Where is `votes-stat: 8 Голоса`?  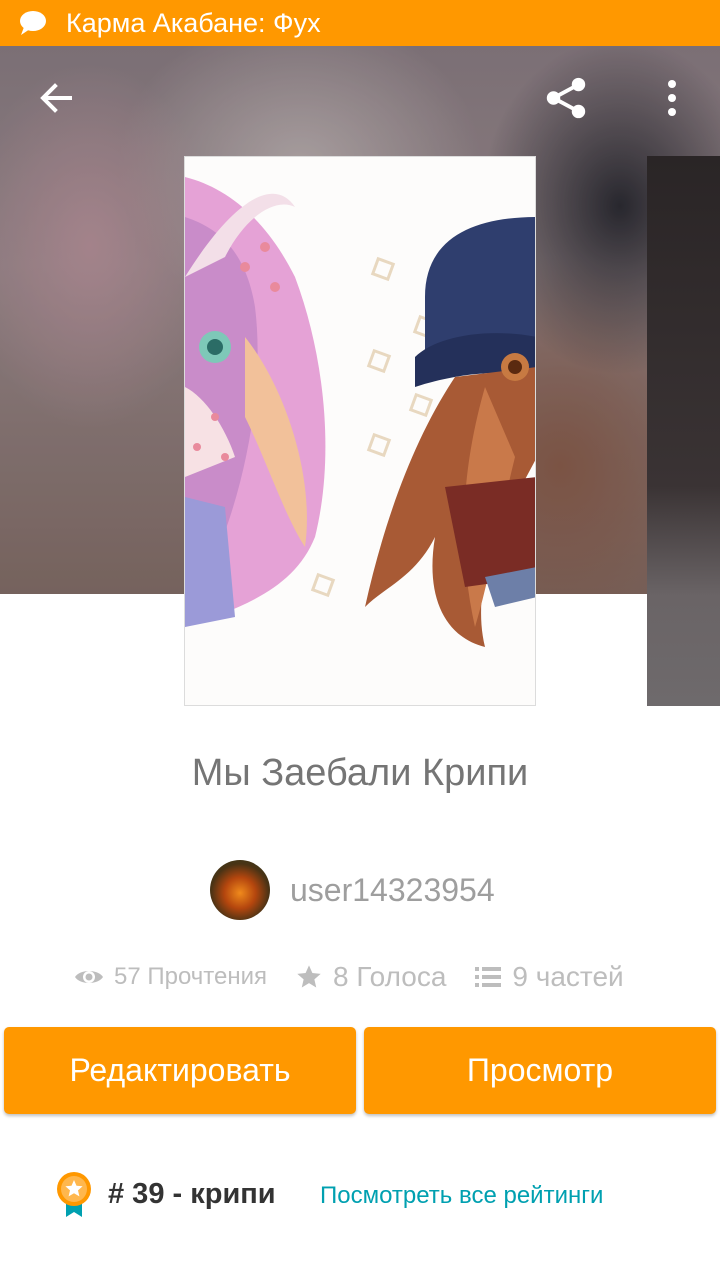 votes-stat: 8 Голоса is located at coordinates (370, 977).